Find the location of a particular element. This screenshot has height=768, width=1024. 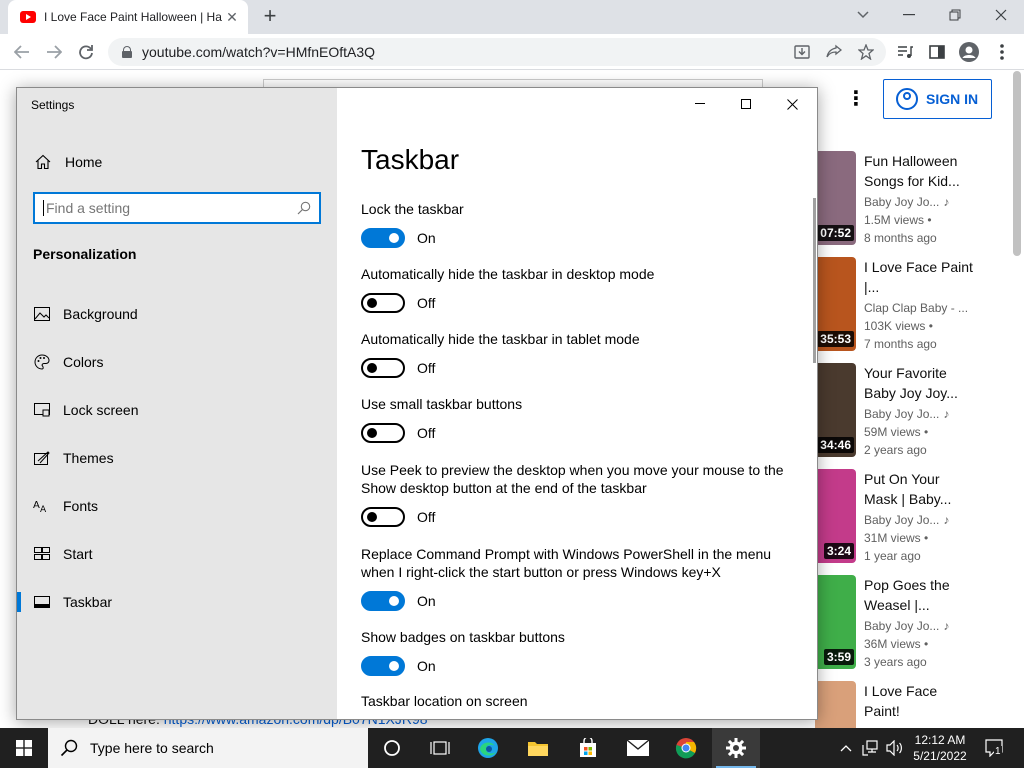

settings-maximize-button is located at coordinates (746, 104).